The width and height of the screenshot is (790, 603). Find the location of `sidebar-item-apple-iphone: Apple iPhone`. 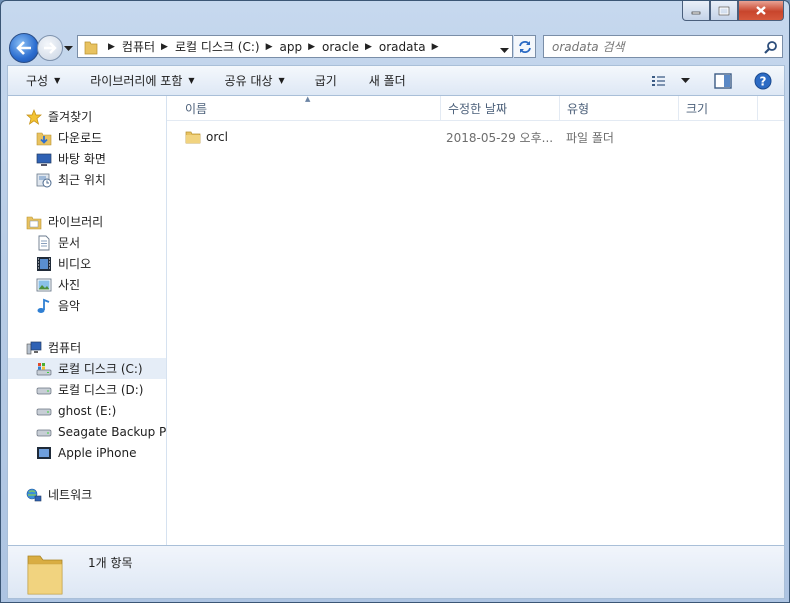

sidebar-item-apple-iphone: Apple iPhone is located at coordinates (101, 452).